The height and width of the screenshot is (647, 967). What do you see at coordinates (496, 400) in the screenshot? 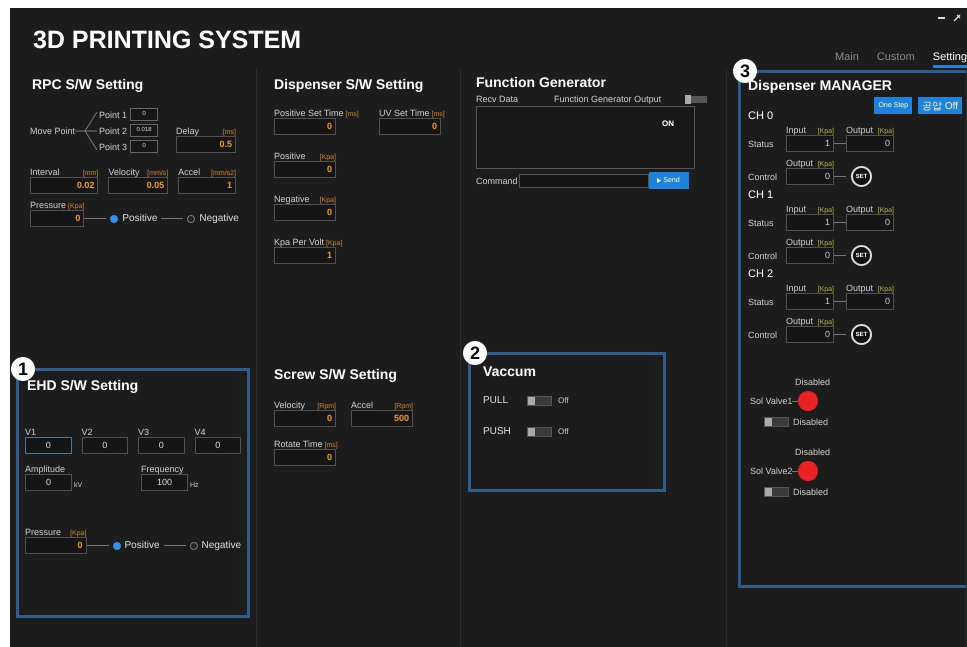
I see `field-label: PULL` at bounding box center [496, 400].